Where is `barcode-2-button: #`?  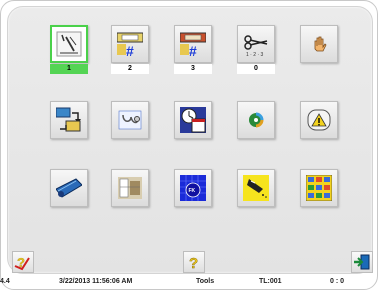
barcode-2-button: # is located at coordinates (193, 44).